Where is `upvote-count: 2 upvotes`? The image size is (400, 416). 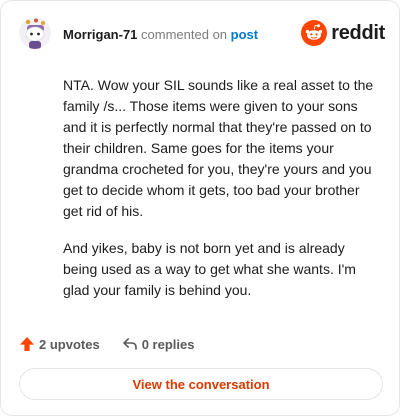 upvote-count: 2 upvotes is located at coordinates (69, 344).